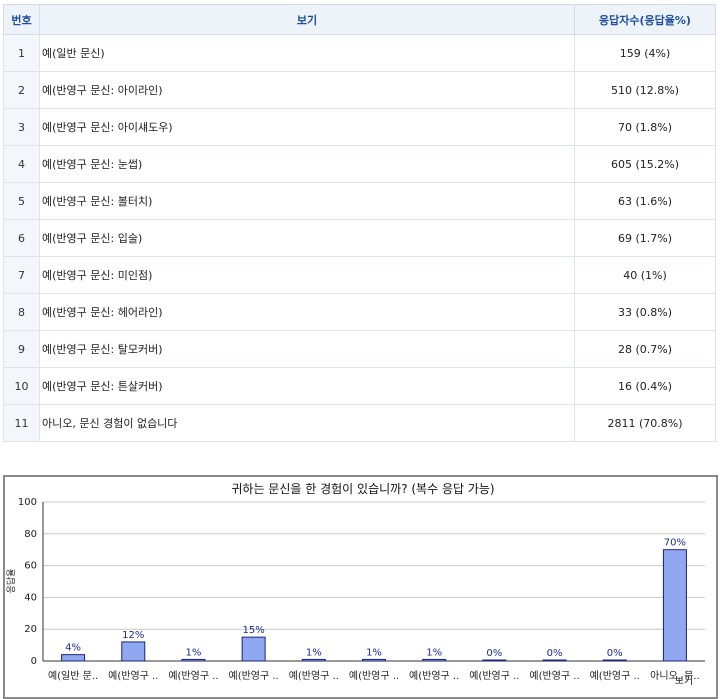 The height and width of the screenshot is (699, 720). What do you see at coordinates (645, 349) in the screenshot?
I see `row-result: 28 (0.7%)` at bounding box center [645, 349].